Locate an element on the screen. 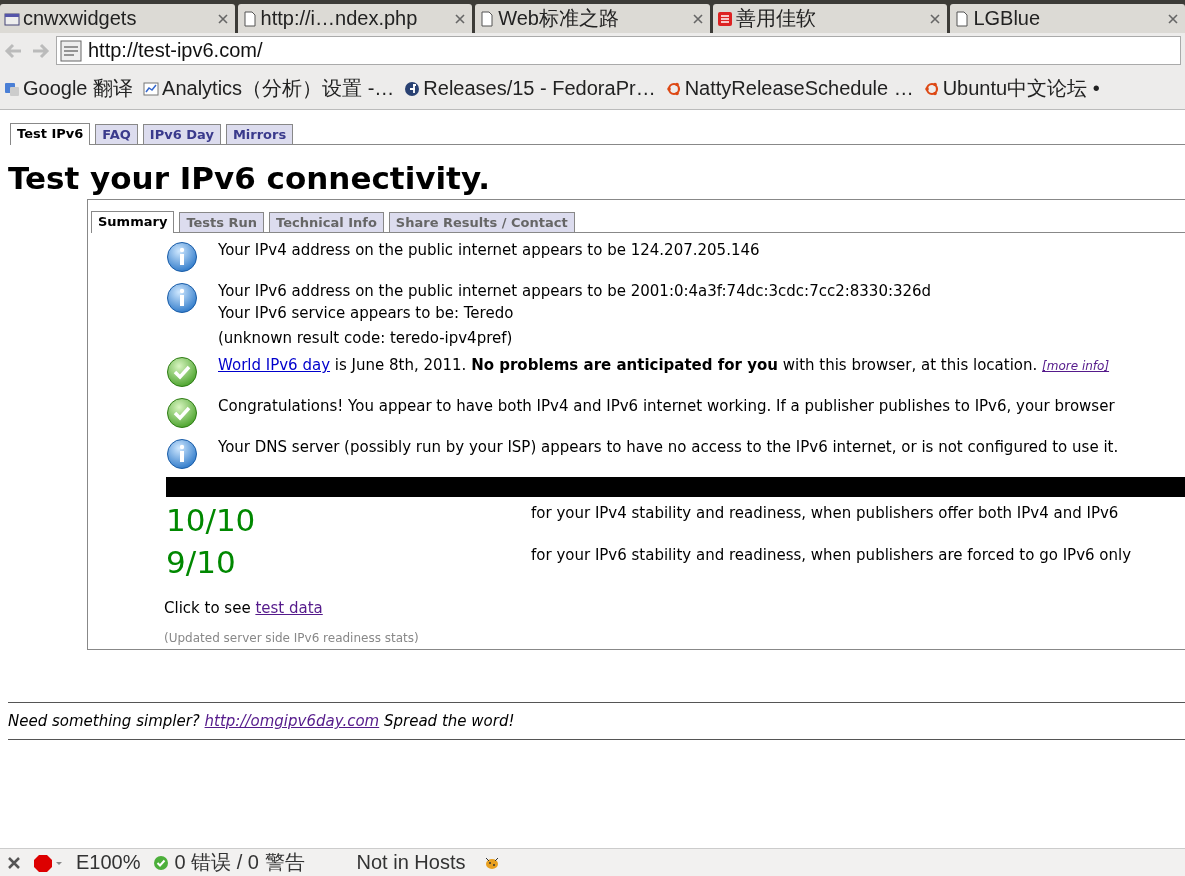  hosts-status: Not in Hosts is located at coordinates (411, 862).